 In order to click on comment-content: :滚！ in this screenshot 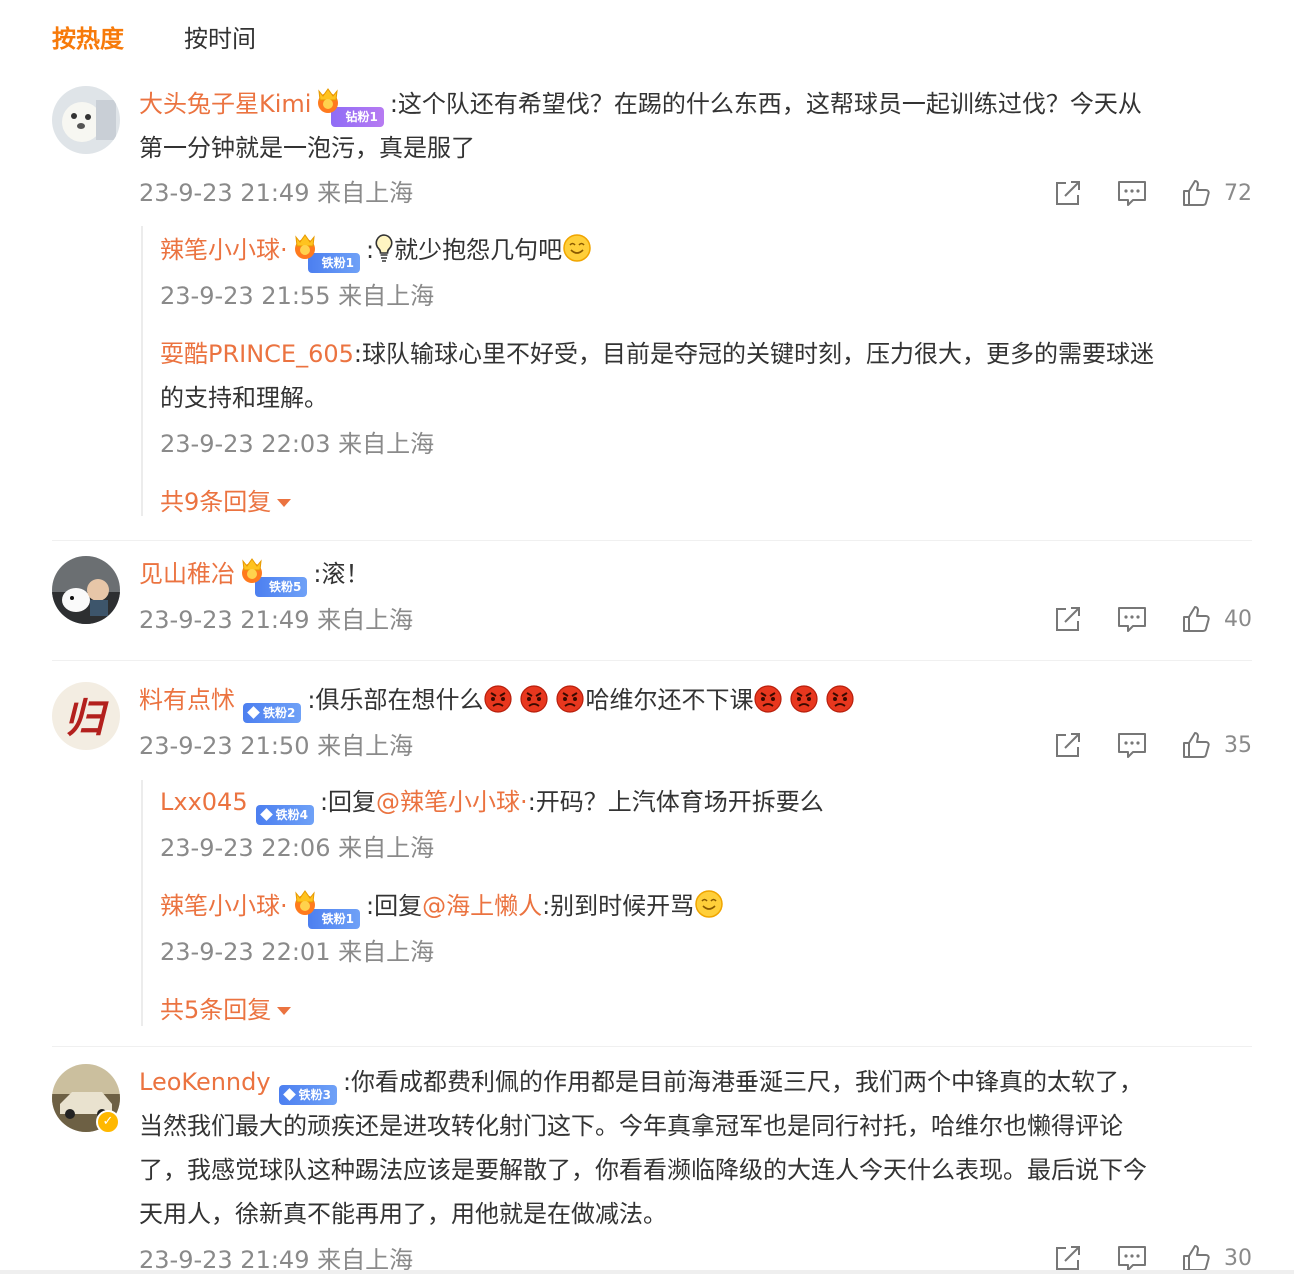, I will do `click(341, 574)`.